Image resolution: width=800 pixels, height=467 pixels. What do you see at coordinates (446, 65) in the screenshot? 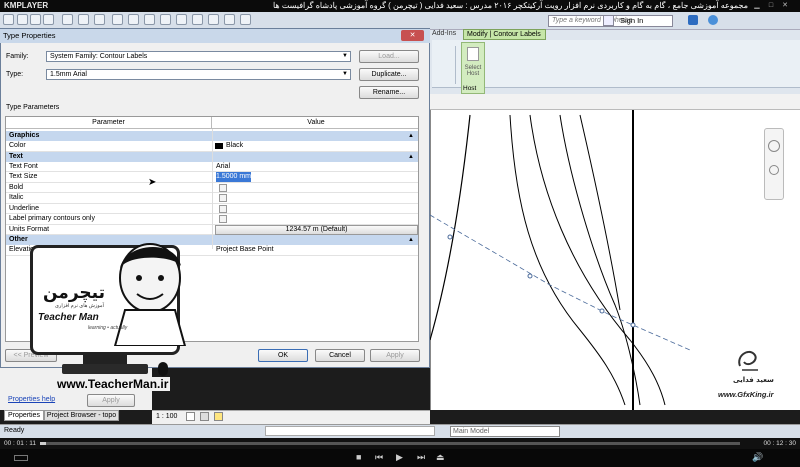
I see `ribbon-tools-group` at bounding box center [446, 65].